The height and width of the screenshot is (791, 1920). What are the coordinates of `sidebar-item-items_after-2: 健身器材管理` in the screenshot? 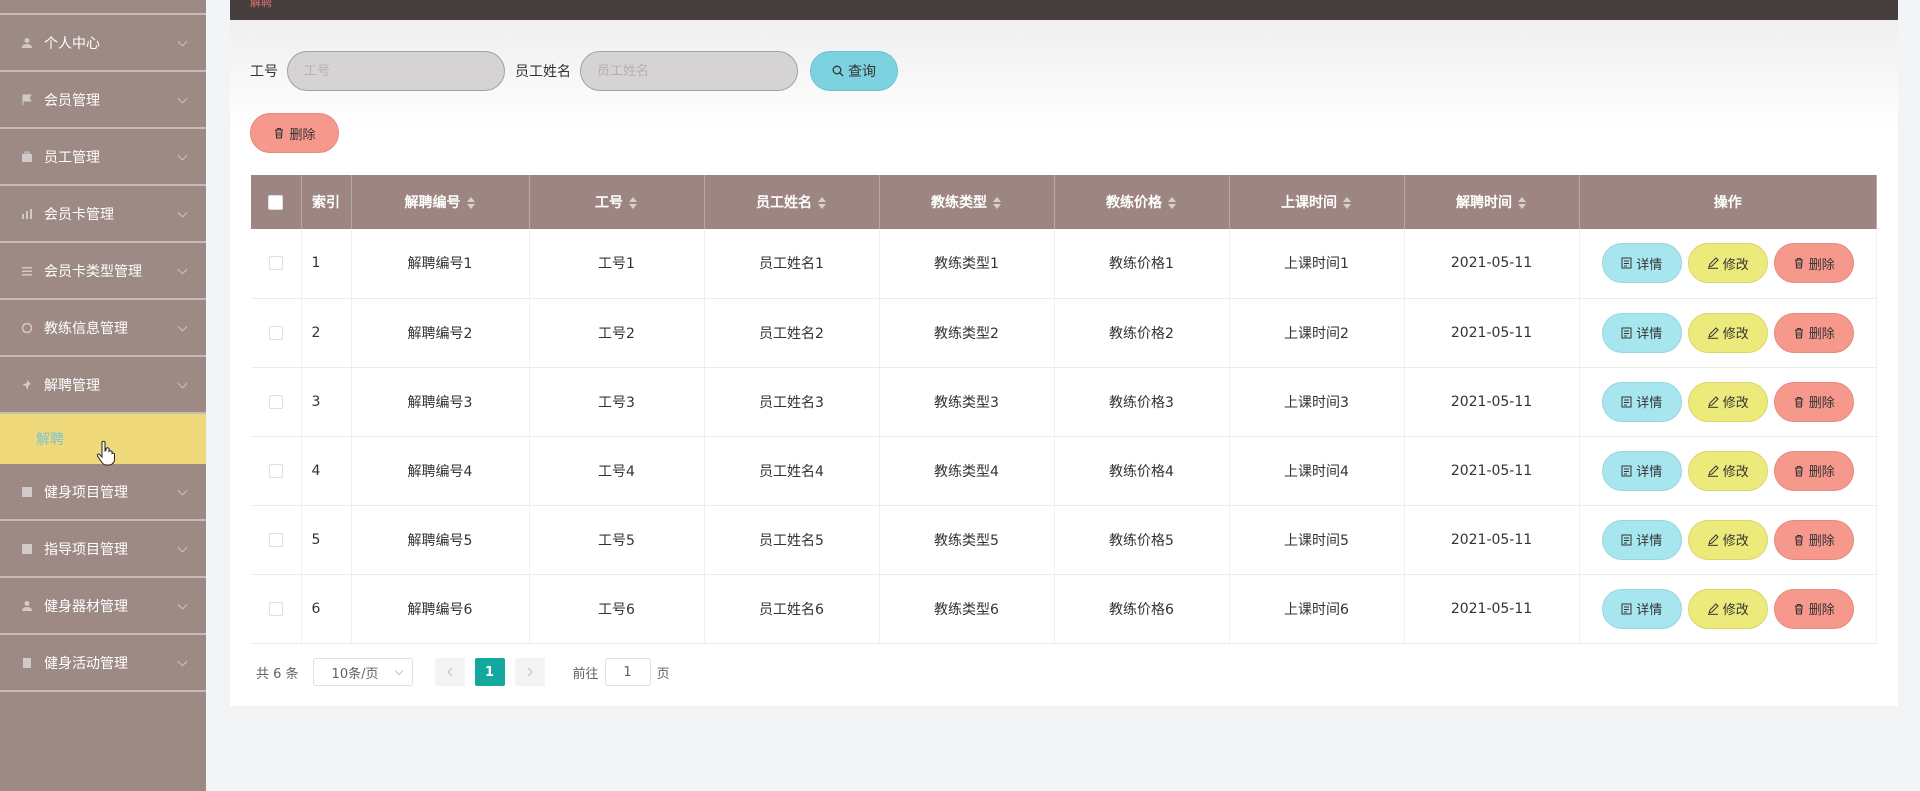 It's located at (103, 606).